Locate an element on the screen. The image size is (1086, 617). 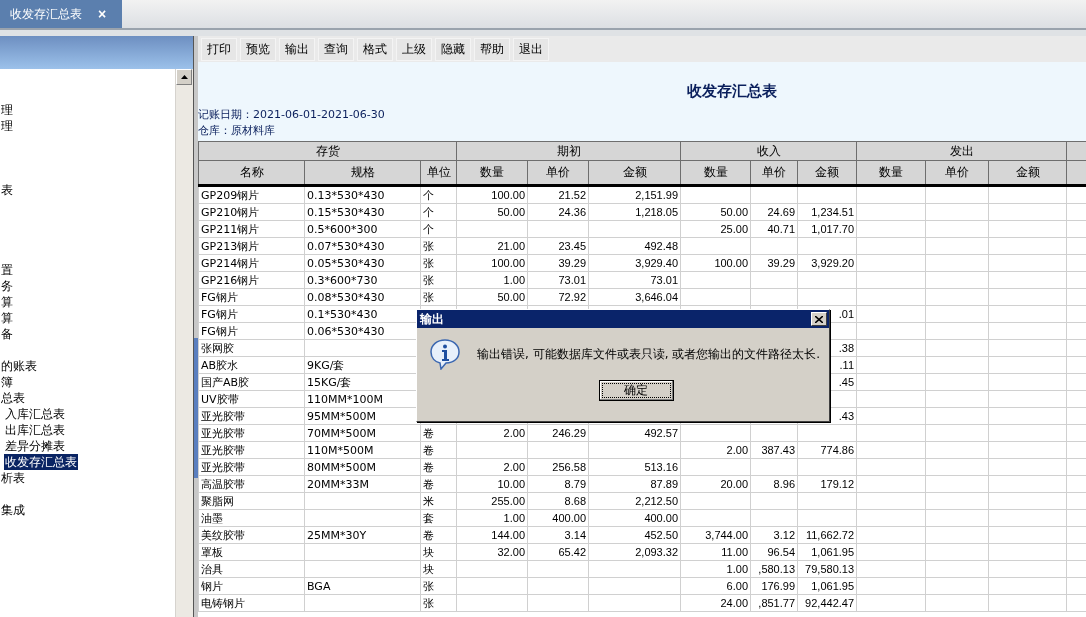
close-icon is located at coordinates (819, 319).